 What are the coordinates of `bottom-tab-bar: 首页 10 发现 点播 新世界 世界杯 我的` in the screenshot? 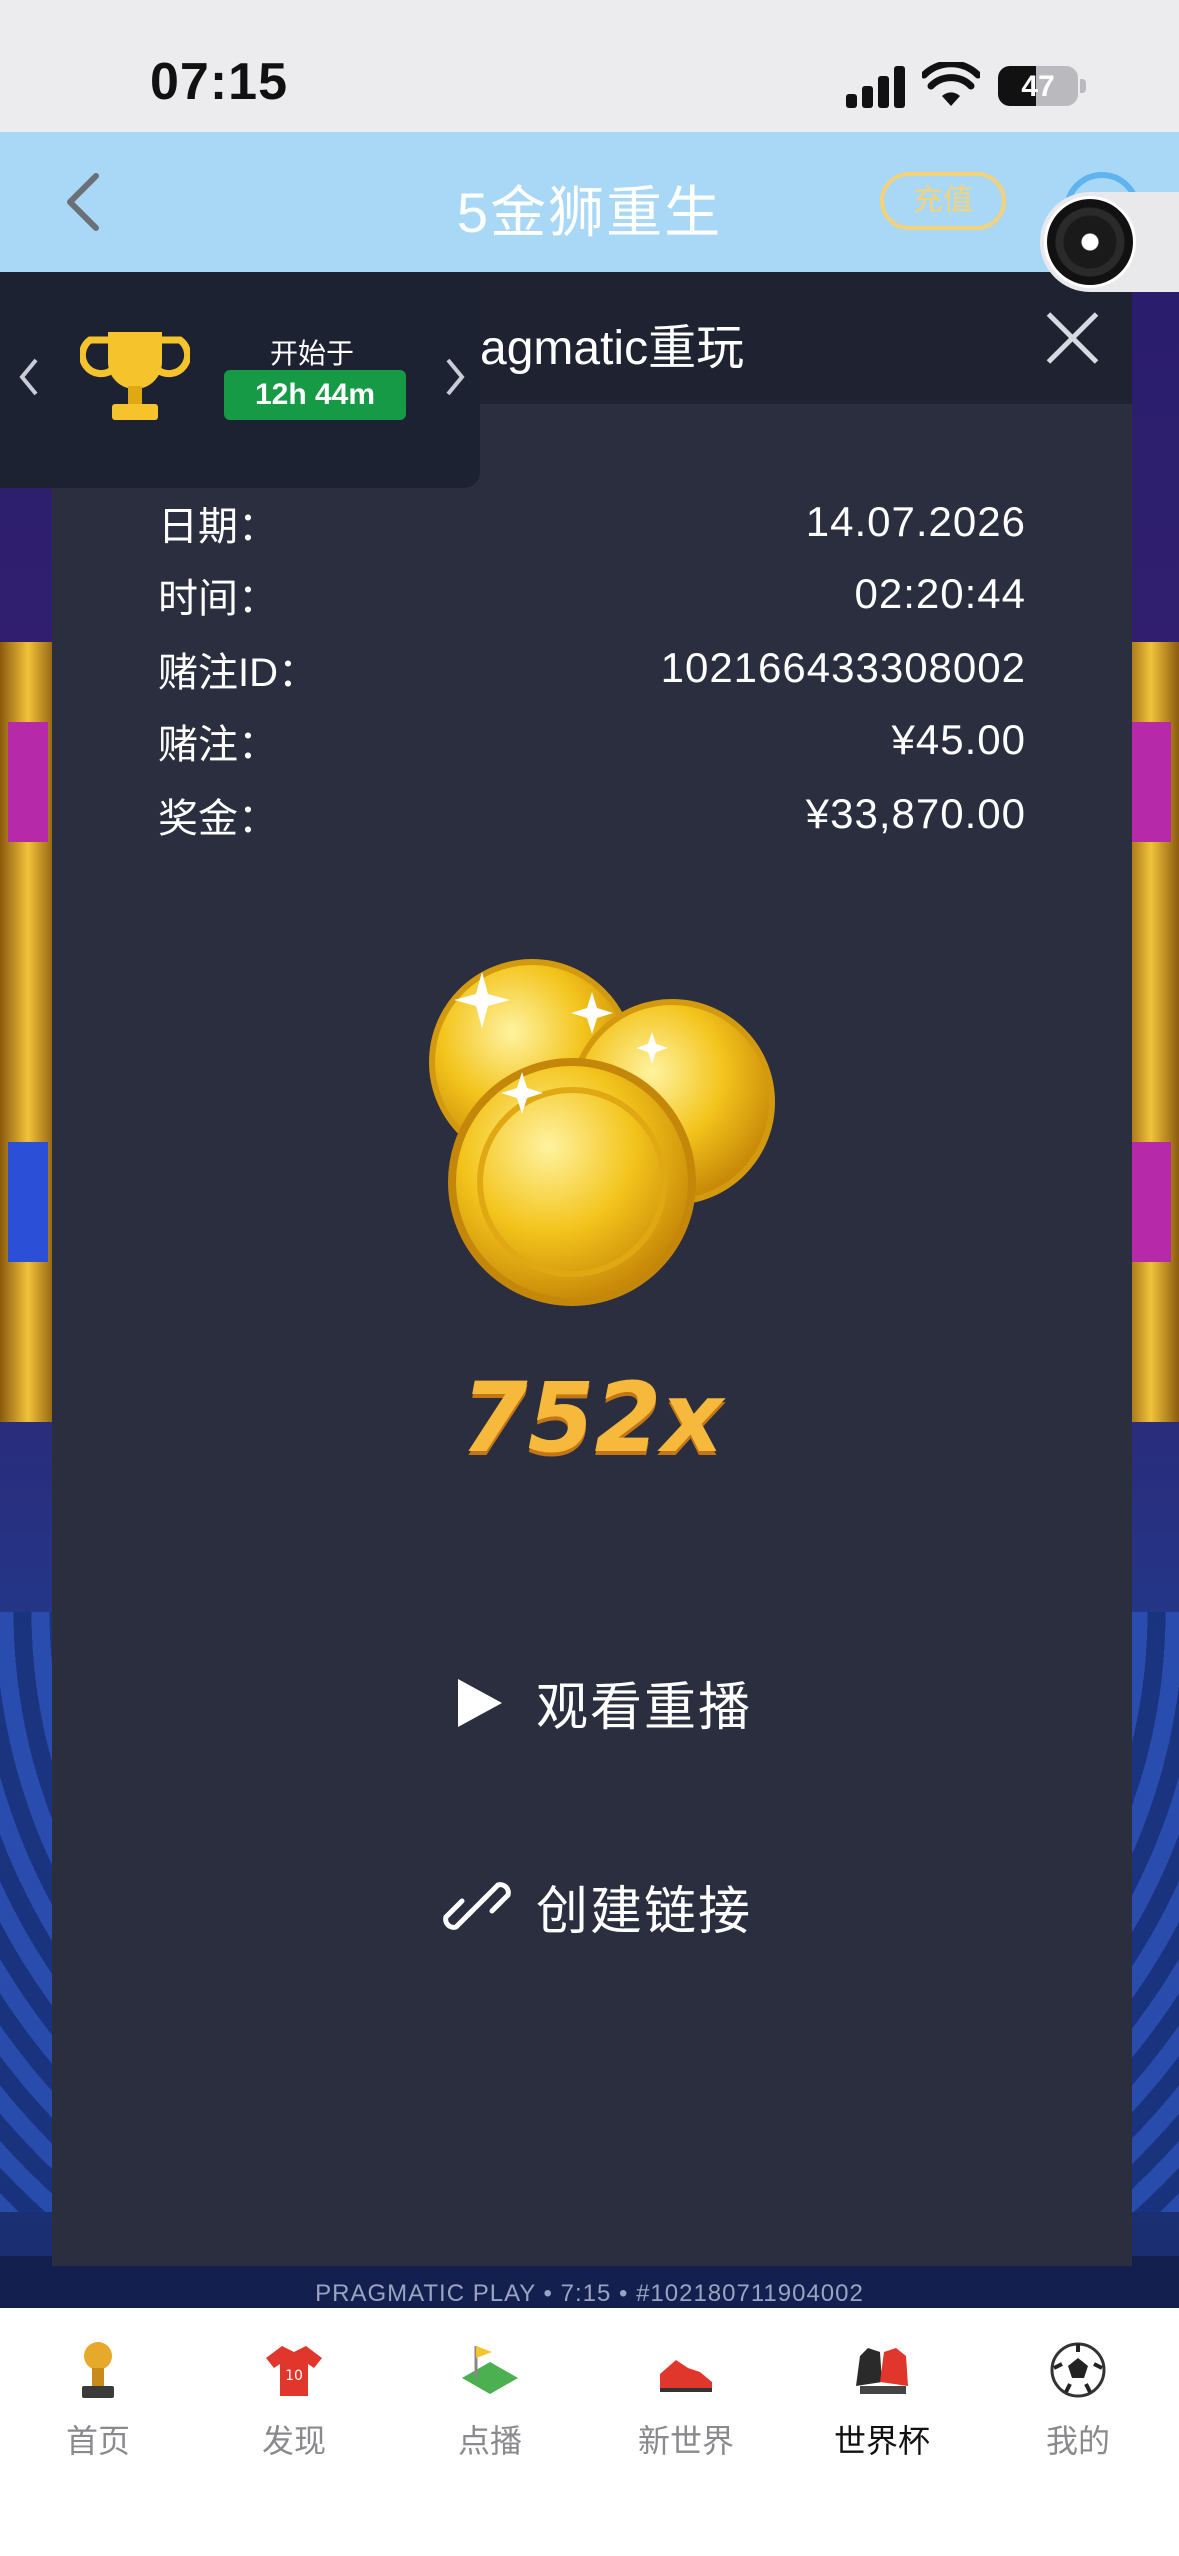 It's located at (589, 2432).